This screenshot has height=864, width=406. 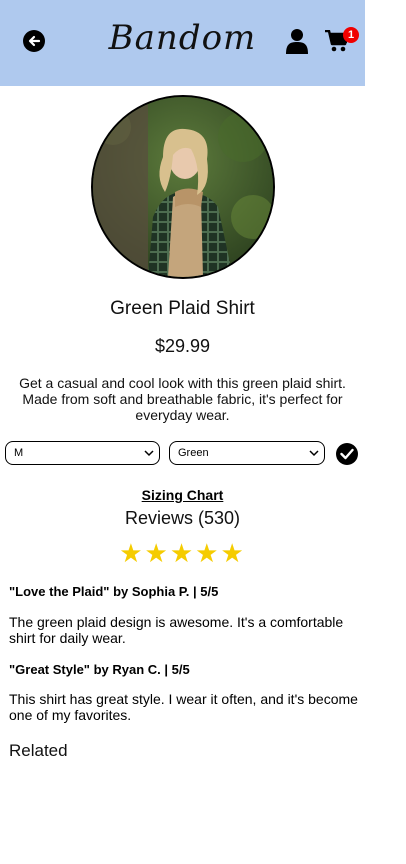 I want to click on size-select: M, so click(x=82, y=453).